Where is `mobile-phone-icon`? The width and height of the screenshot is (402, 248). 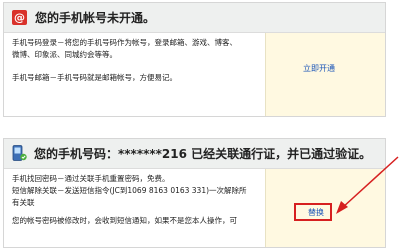 mobile-phone-icon is located at coordinates (19, 153).